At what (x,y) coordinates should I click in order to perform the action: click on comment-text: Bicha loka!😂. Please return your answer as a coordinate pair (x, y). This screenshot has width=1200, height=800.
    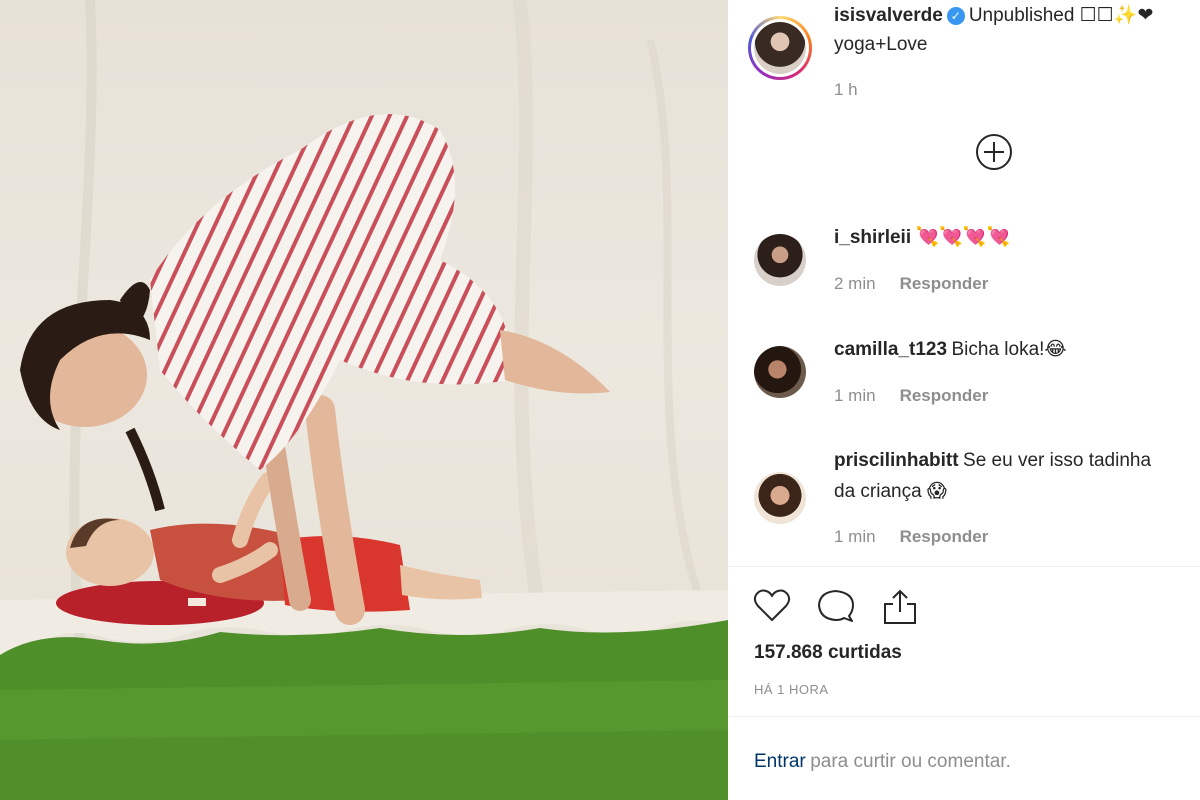
    Looking at the image, I should click on (1009, 349).